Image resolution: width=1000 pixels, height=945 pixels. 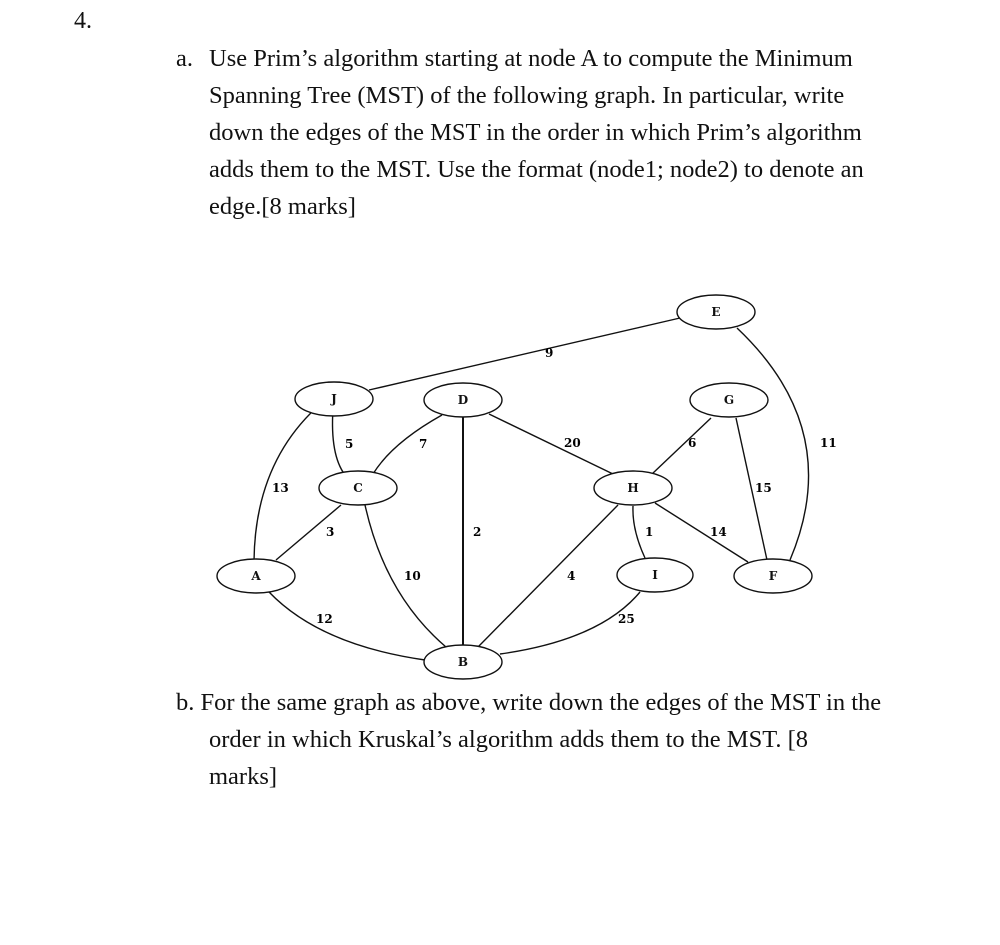 I want to click on edge-weight-D-H: 20, so click(x=572, y=443).